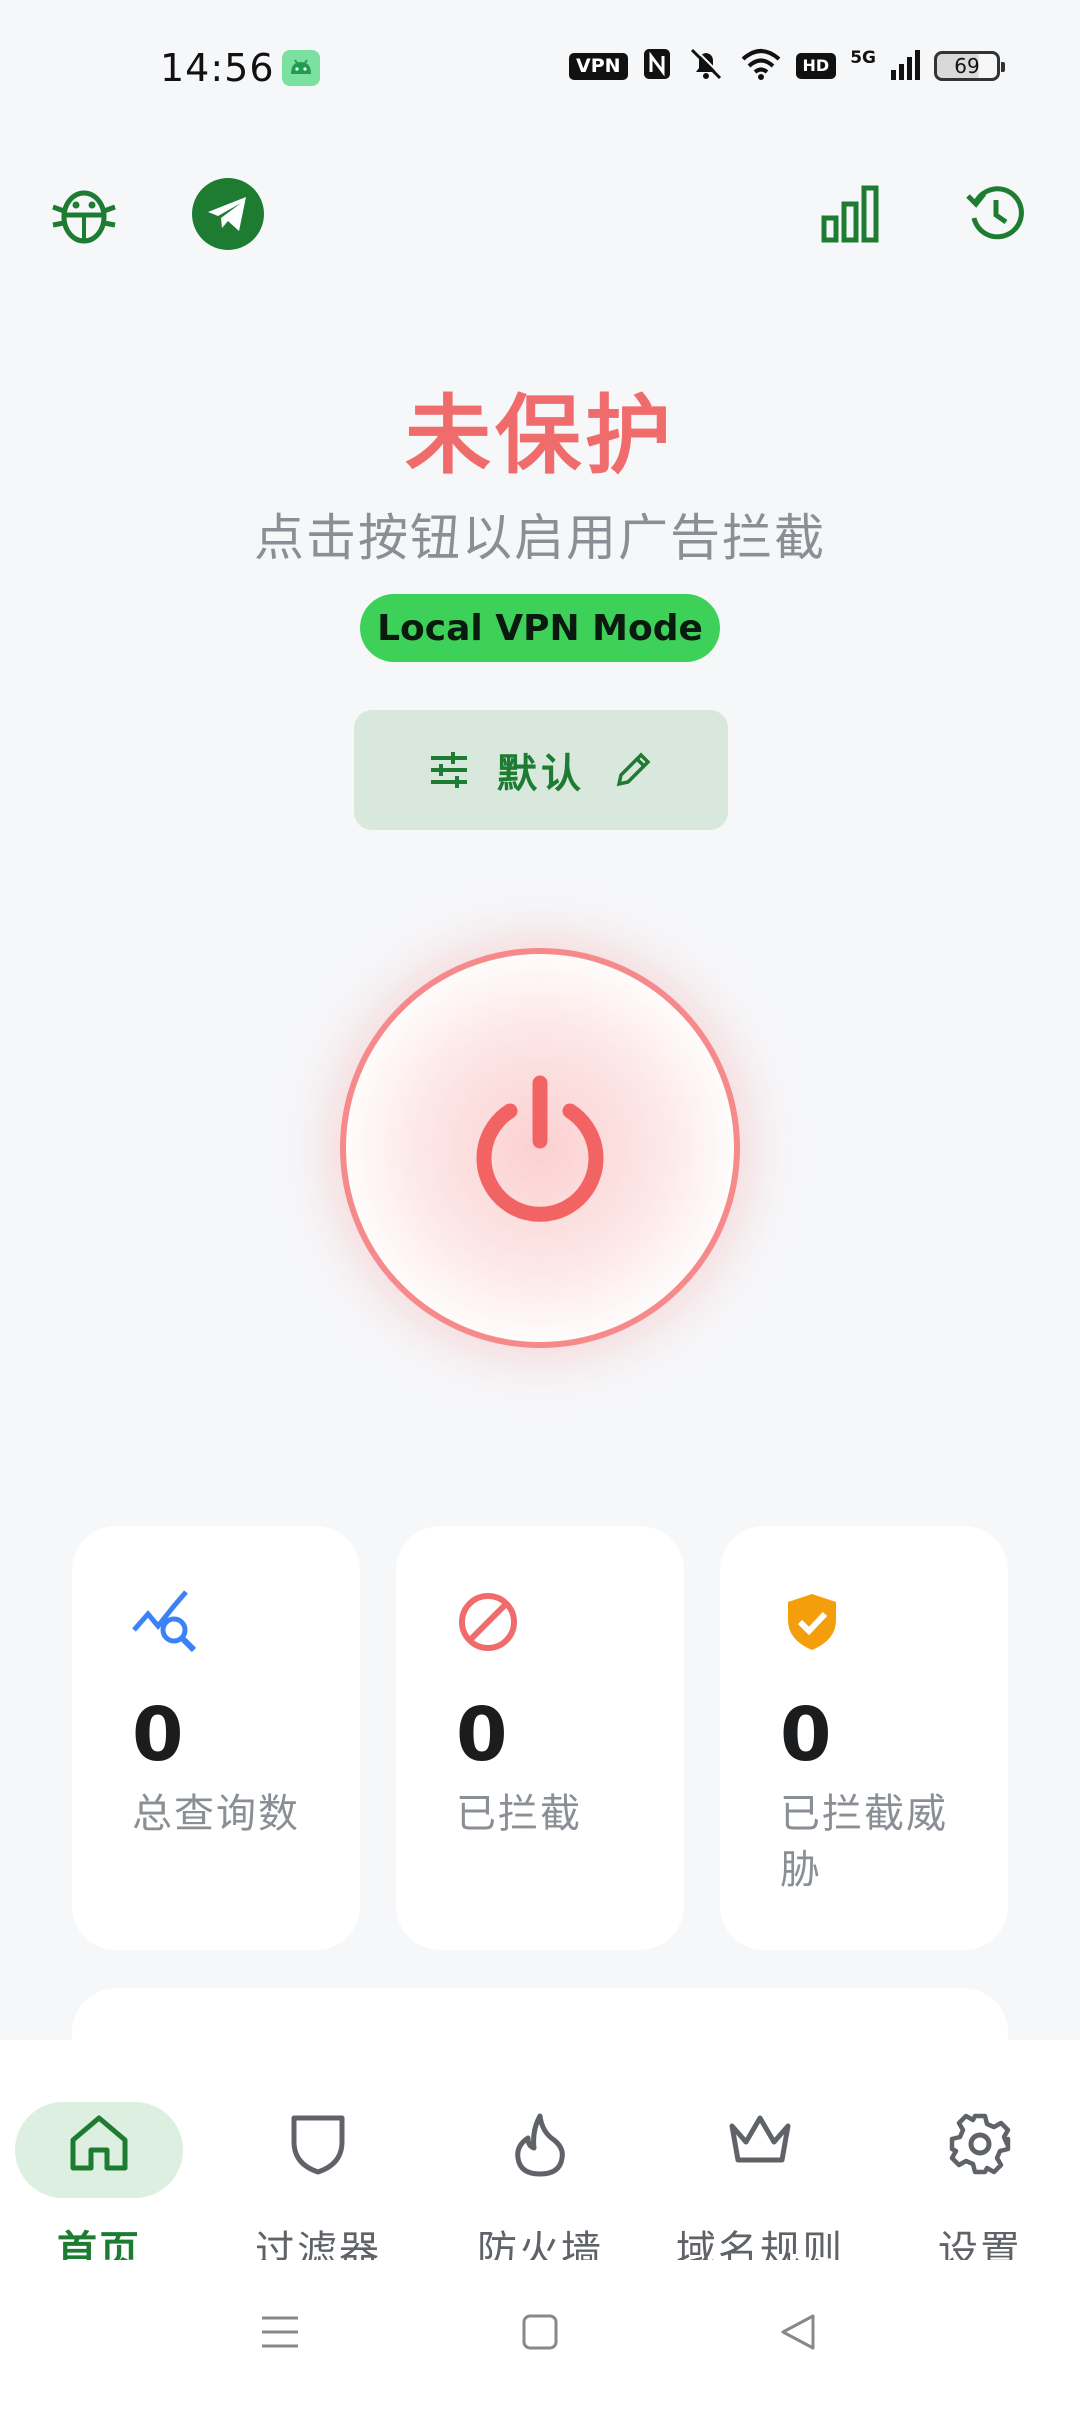 The width and height of the screenshot is (1080, 2412). I want to click on shield-check-icon, so click(812, 1622).